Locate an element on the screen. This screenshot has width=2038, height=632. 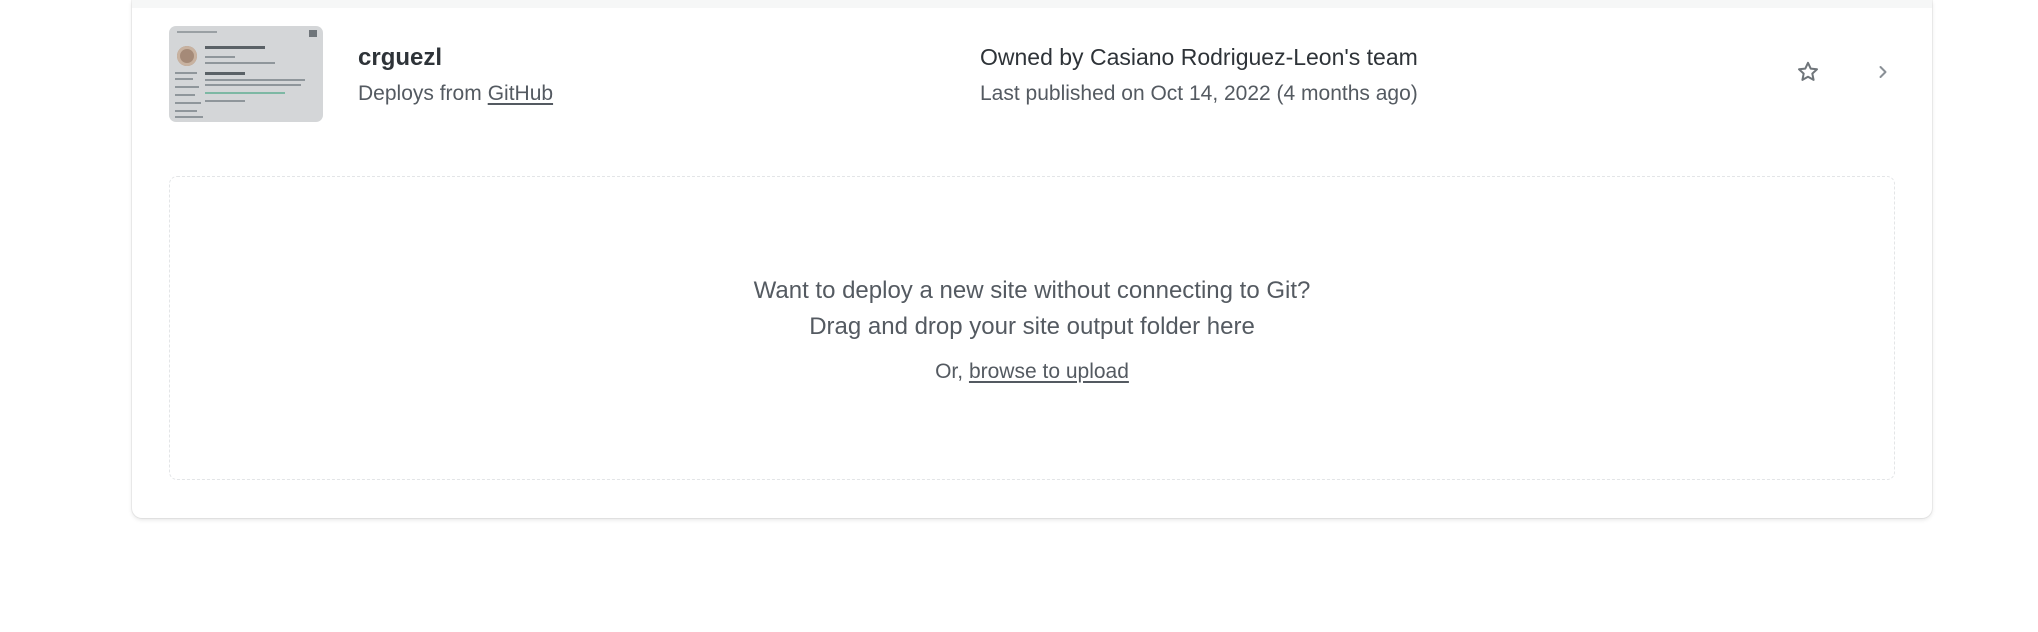
site-owner: Owned by Casiano Rodriguez-Leon's team is located at coordinates (1199, 57).